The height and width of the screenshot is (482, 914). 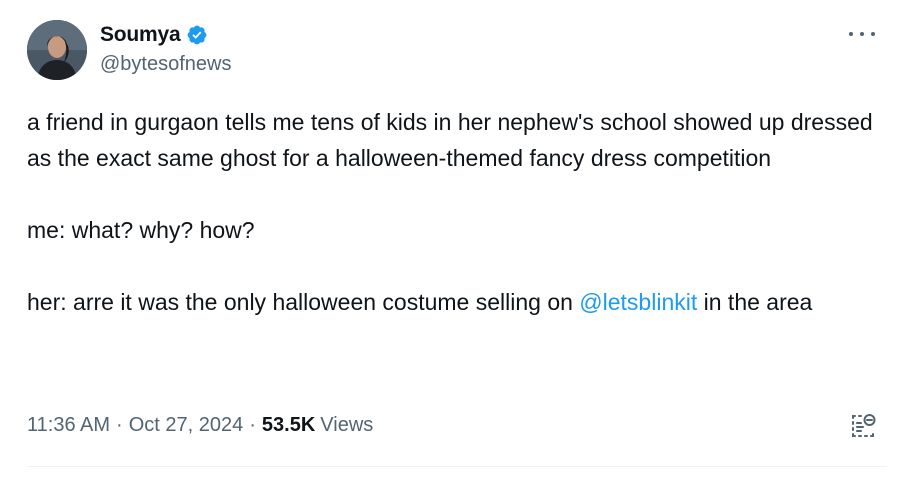 I want to click on avatar-image, so click(x=57, y=50).